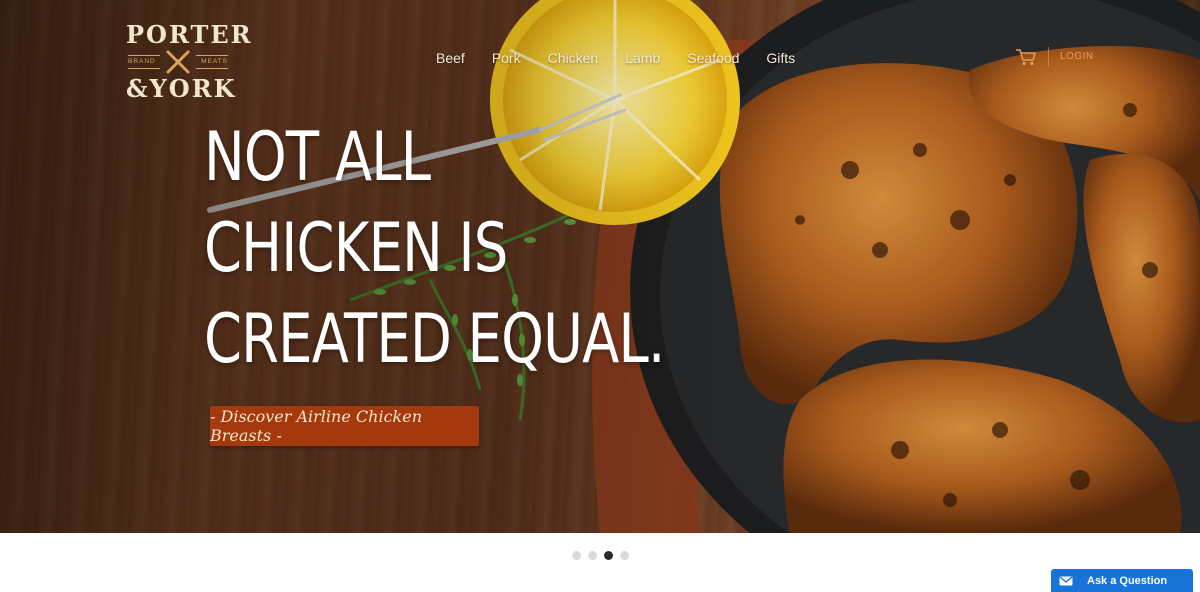  What do you see at coordinates (1077, 56) in the screenshot?
I see `login-link: LOGIN` at bounding box center [1077, 56].